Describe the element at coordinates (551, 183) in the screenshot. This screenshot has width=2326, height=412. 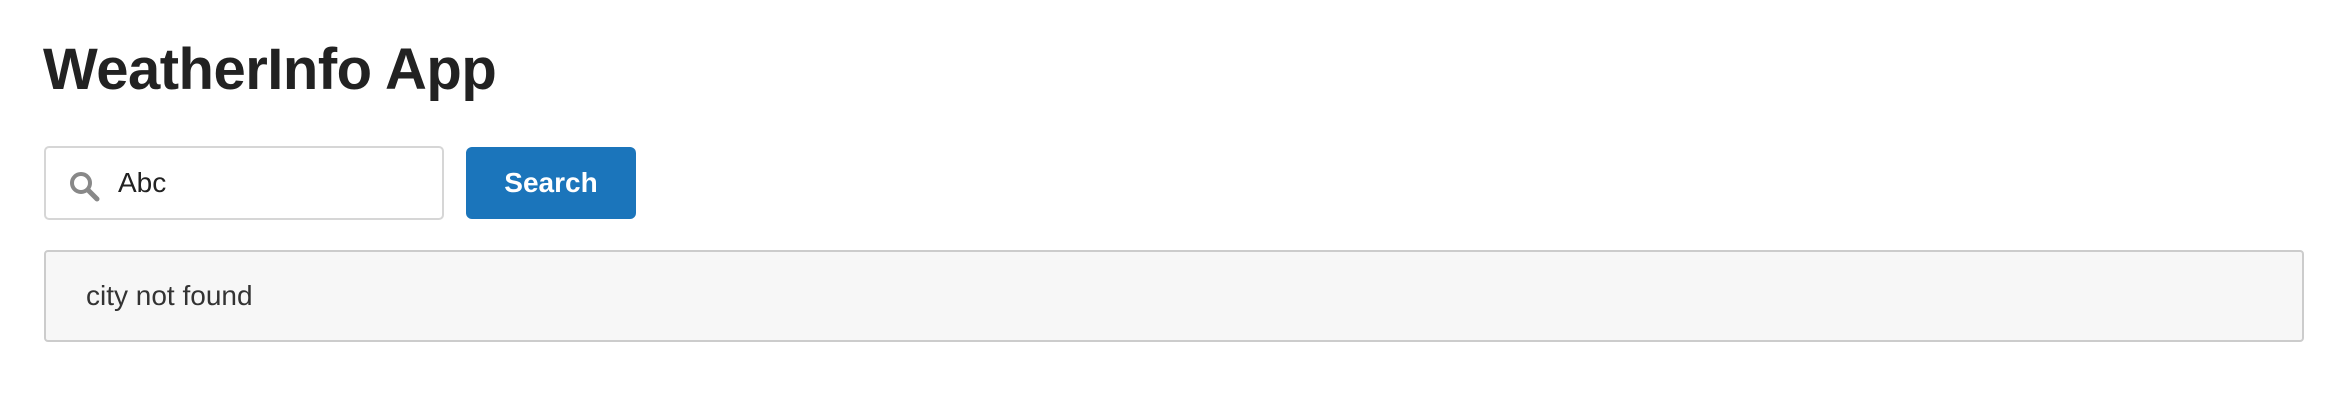
I see `search-button: Search` at that location.